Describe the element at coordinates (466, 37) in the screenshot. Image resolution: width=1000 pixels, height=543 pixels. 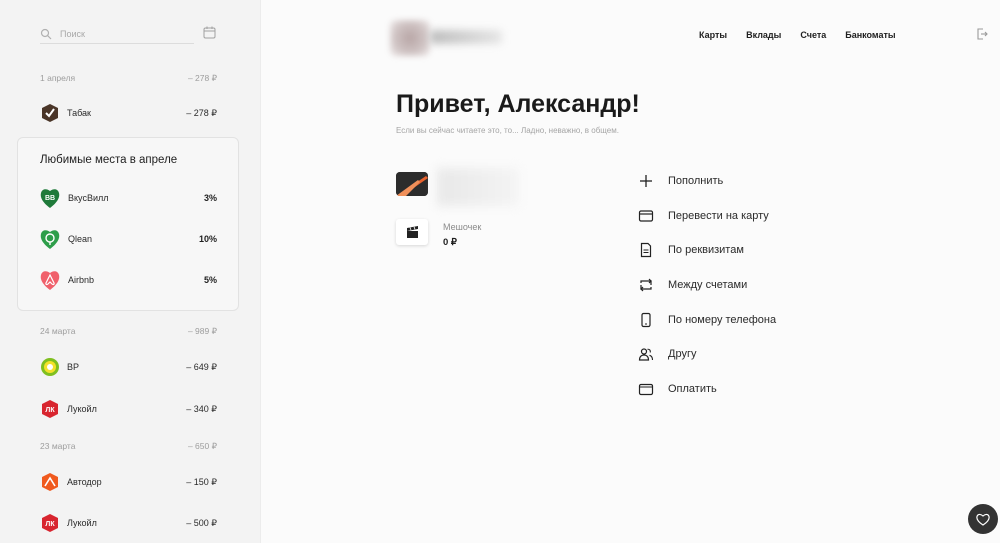
I see `user-name-blurred` at that location.